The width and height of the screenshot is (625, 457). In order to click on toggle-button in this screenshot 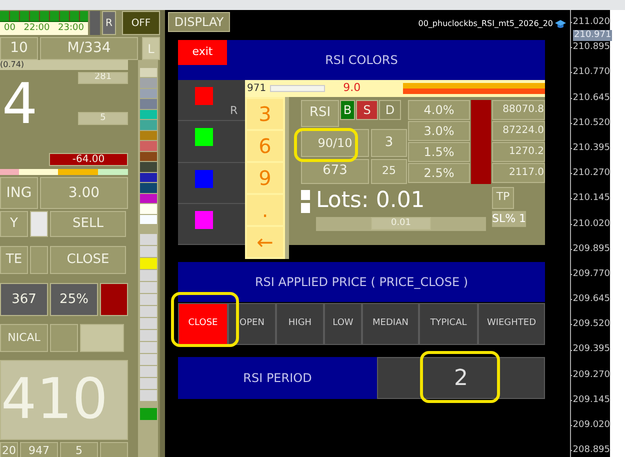, I will do `click(39, 224)`.